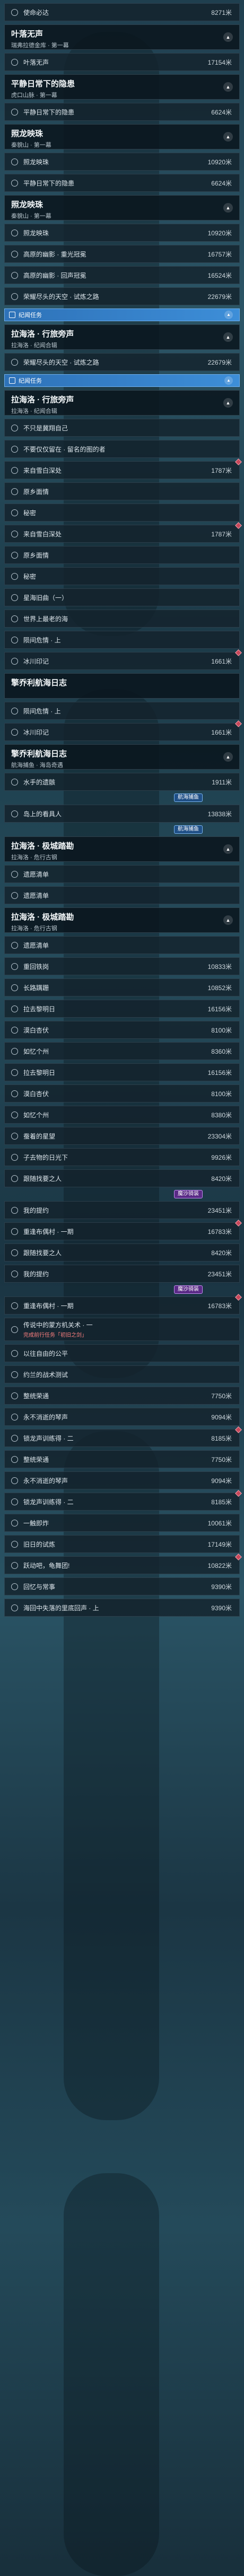 This screenshot has width=244, height=2576. I want to click on quest-row: 如忆个州 8360米, so click(122, 1051).